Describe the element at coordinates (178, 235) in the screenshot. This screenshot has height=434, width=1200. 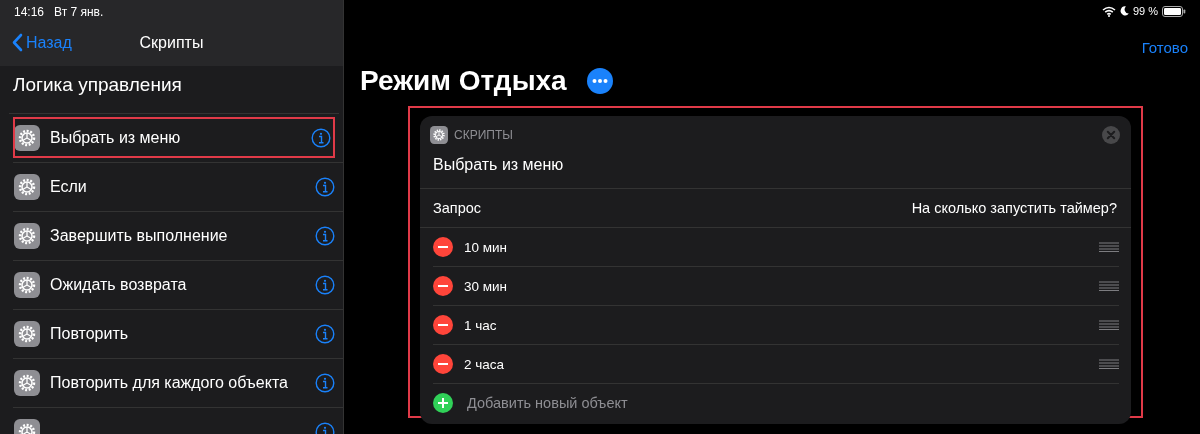
I see `action-list-item: Завершить выполнение` at that location.